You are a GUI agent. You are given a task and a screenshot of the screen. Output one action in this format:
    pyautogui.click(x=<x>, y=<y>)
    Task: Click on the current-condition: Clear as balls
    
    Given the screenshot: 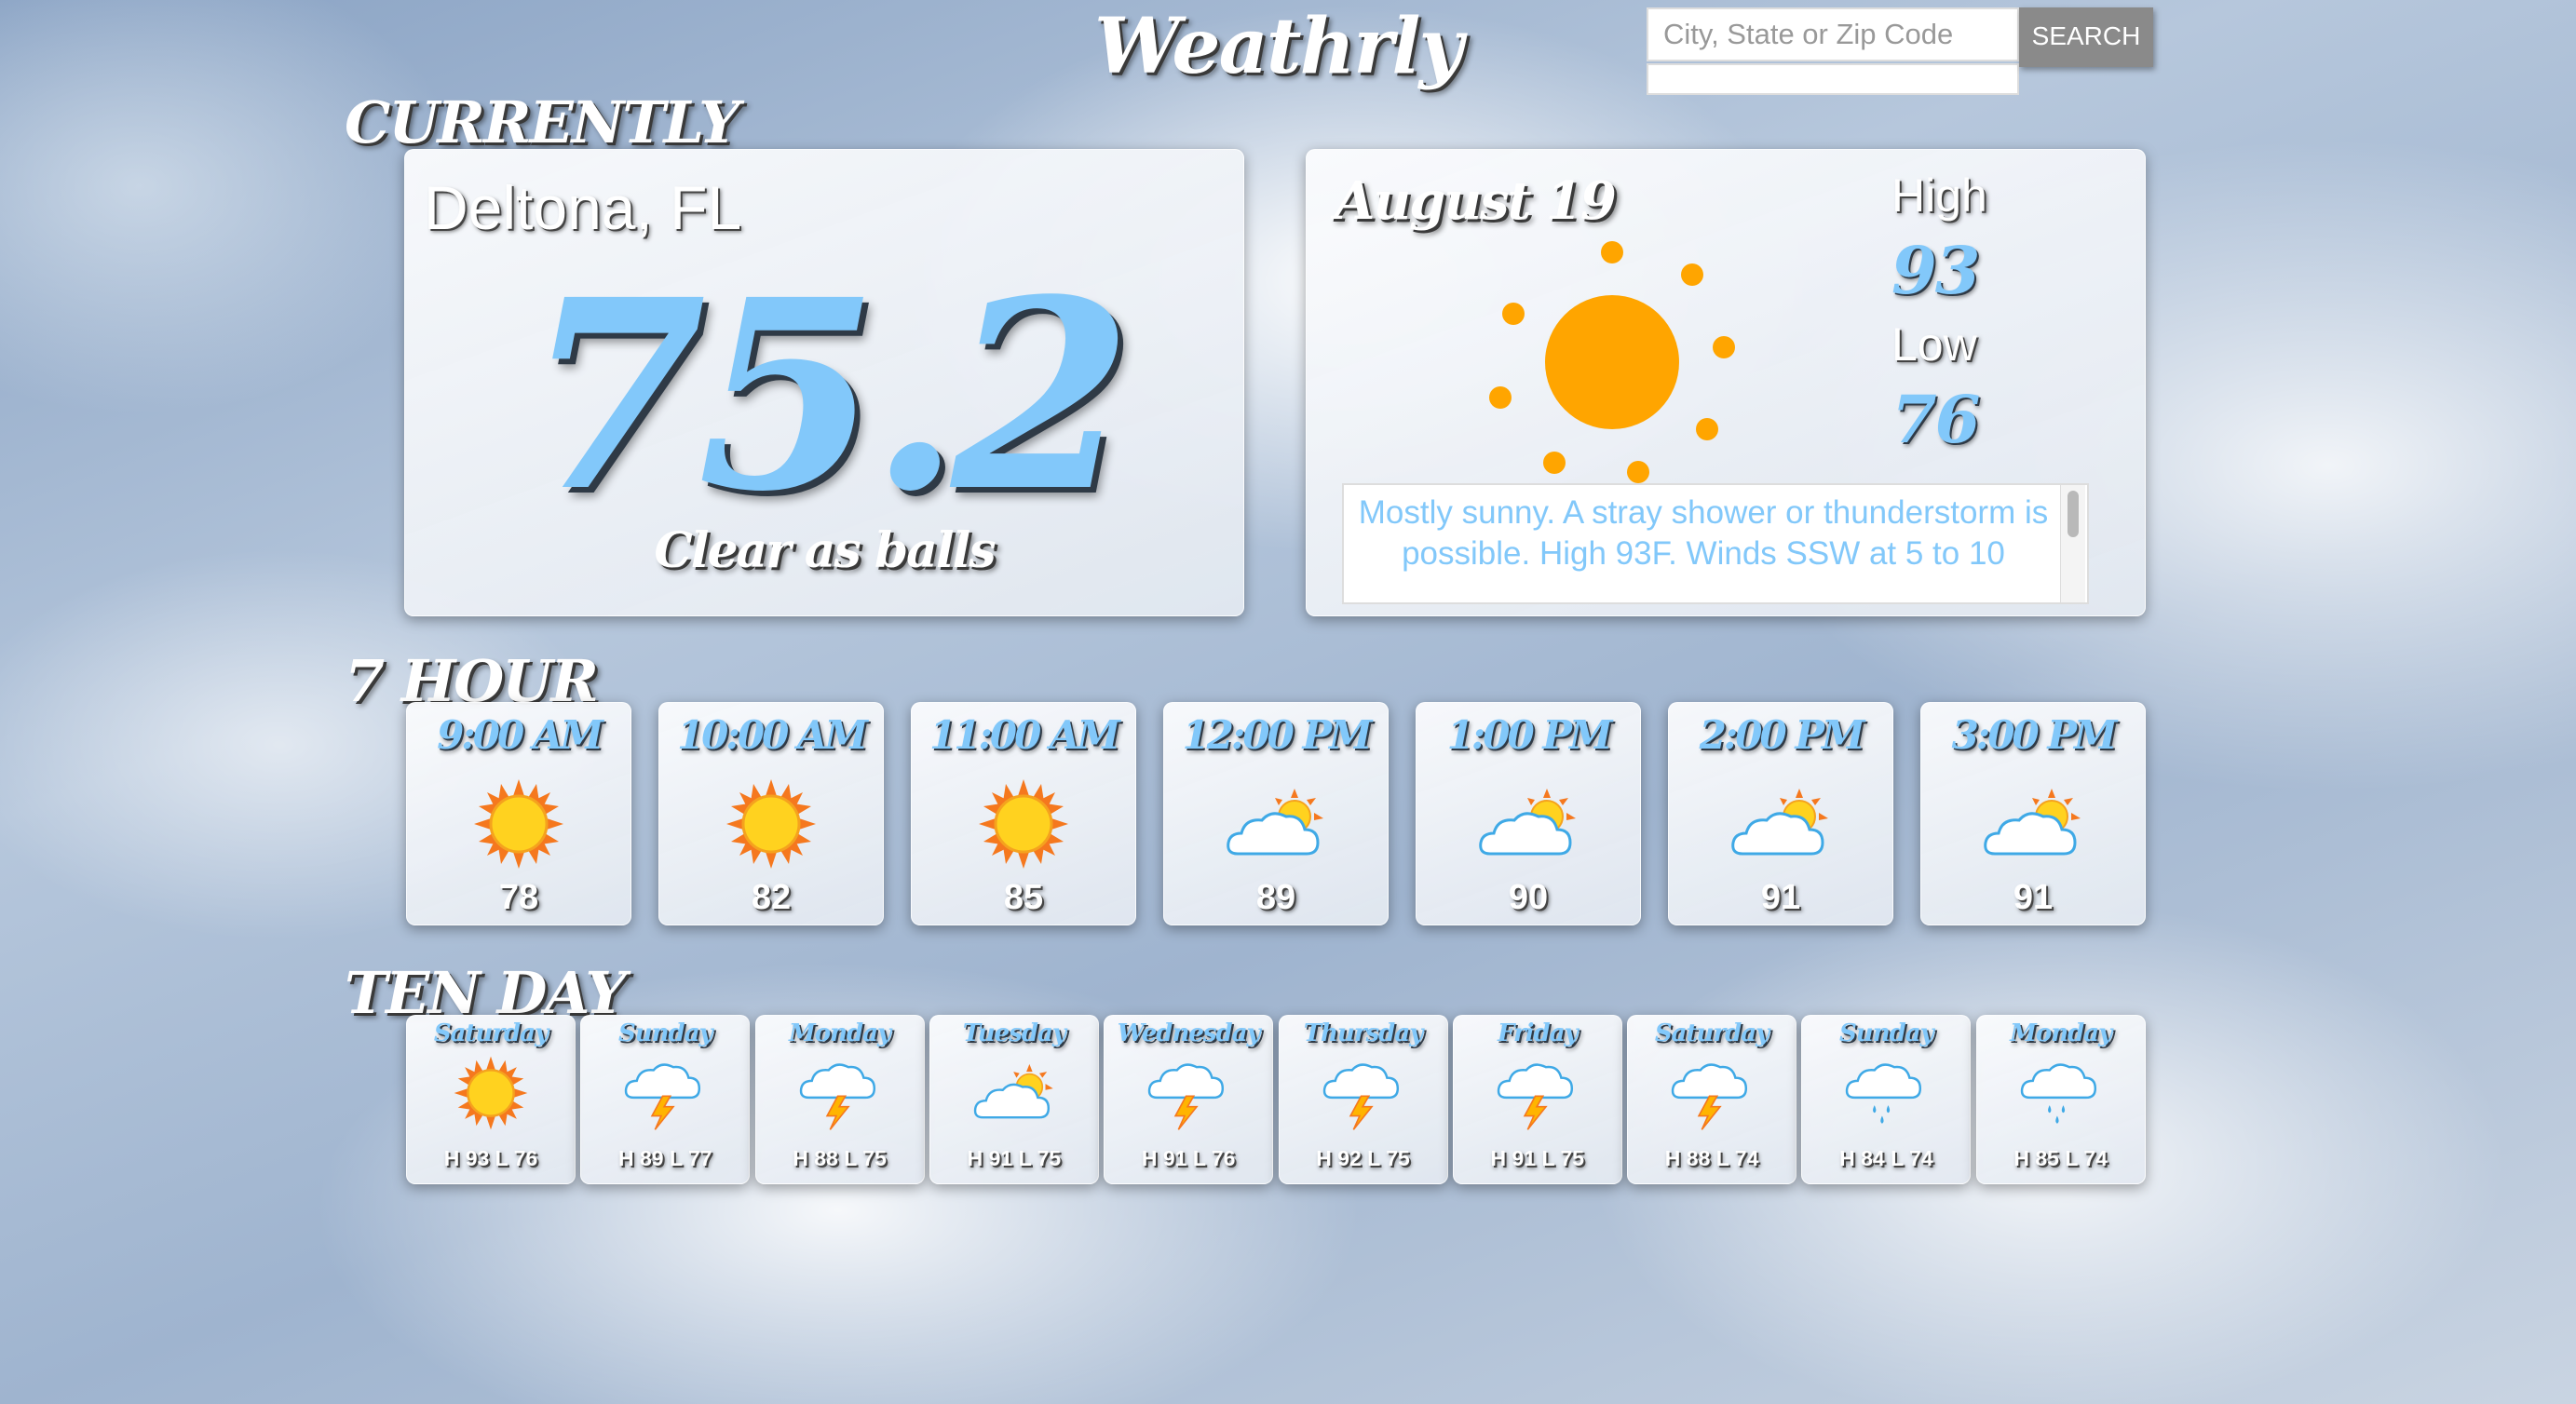 What is the action you would take?
    pyautogui.click(x=825, y=550)
    